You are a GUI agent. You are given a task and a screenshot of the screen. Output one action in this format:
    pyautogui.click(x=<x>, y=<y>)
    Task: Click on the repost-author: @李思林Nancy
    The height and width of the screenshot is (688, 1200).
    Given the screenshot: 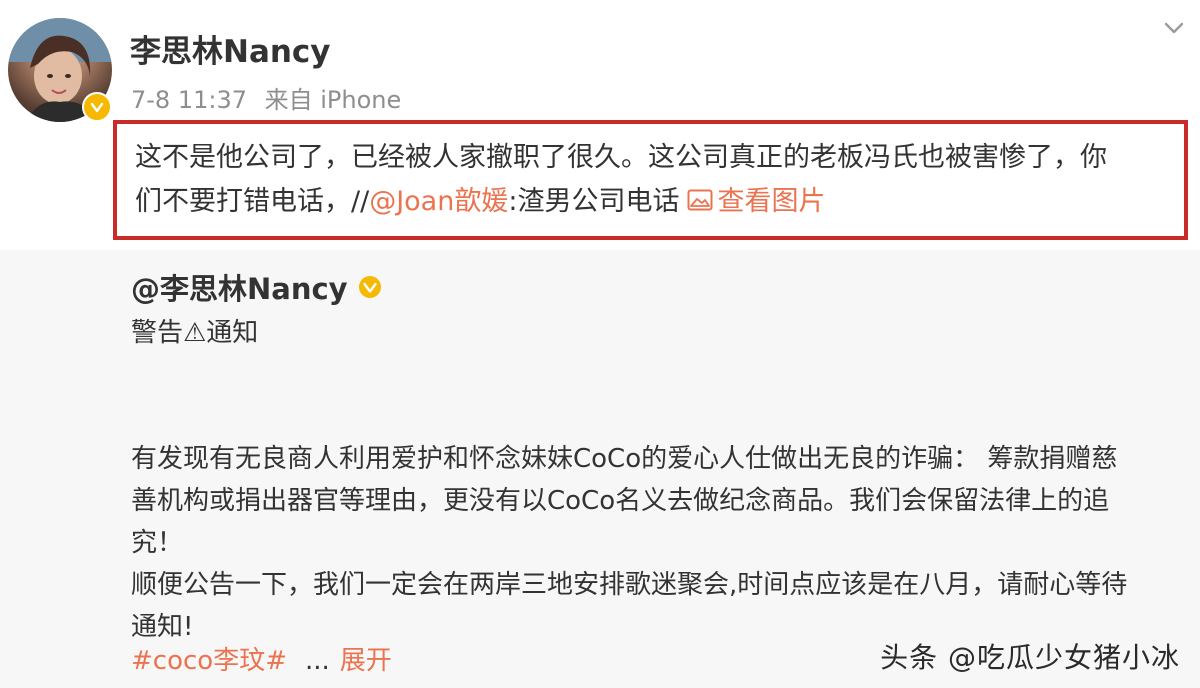 What is the action you would take?
    pyautogui.click(x=256, y=287)
    